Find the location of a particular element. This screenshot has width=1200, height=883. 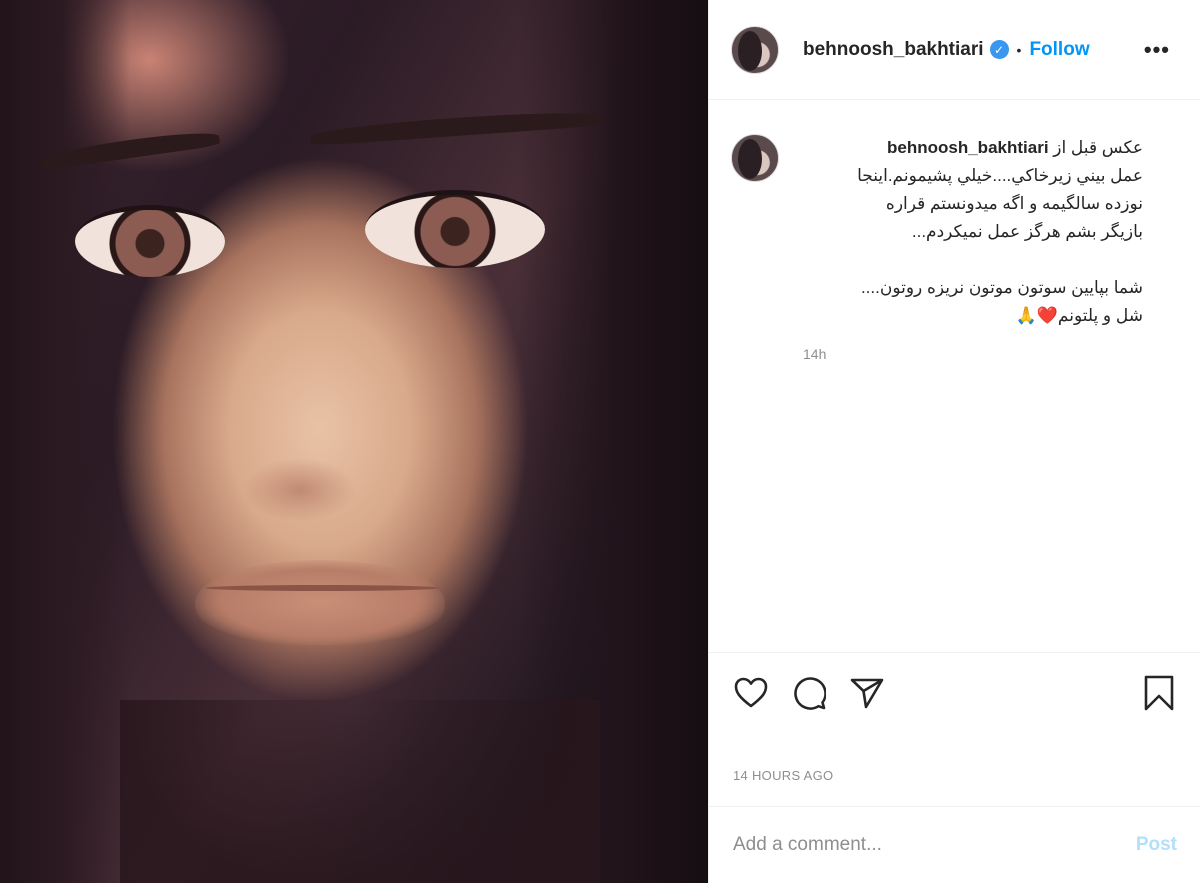

username-link: behnoosh_bakhtiari is located at coordinates (893, 50).